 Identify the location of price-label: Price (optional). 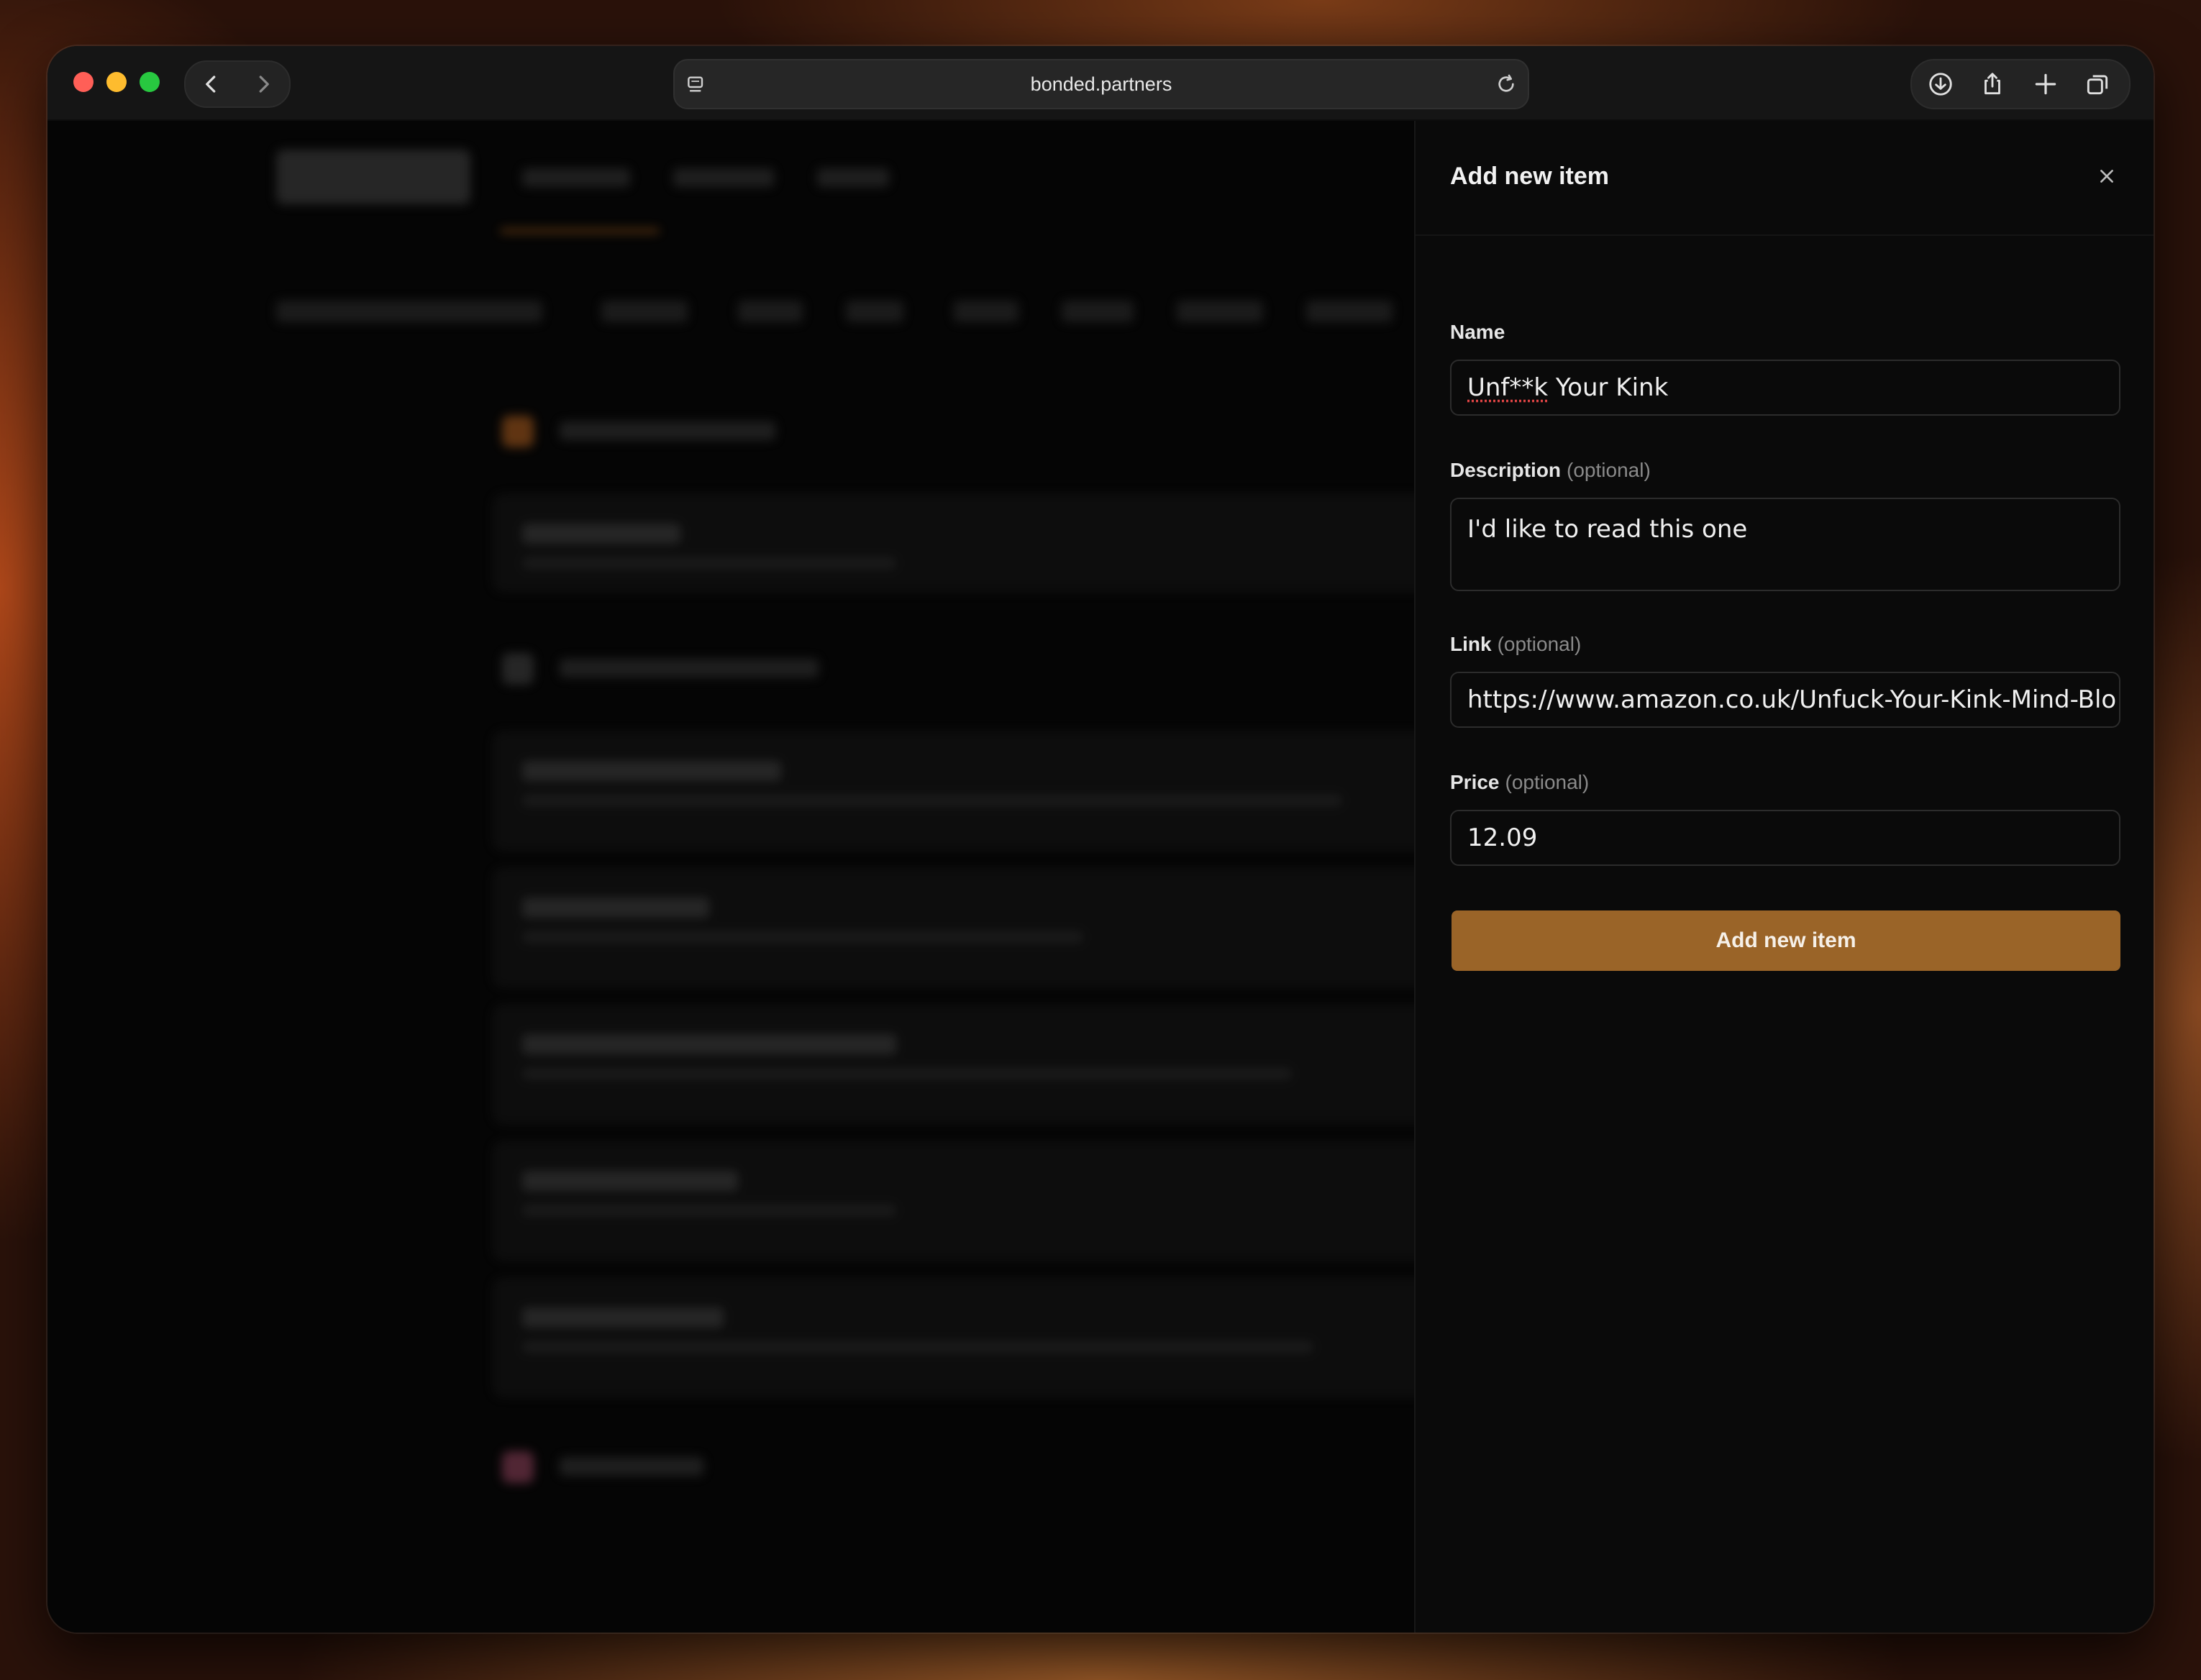
(1520, 782).